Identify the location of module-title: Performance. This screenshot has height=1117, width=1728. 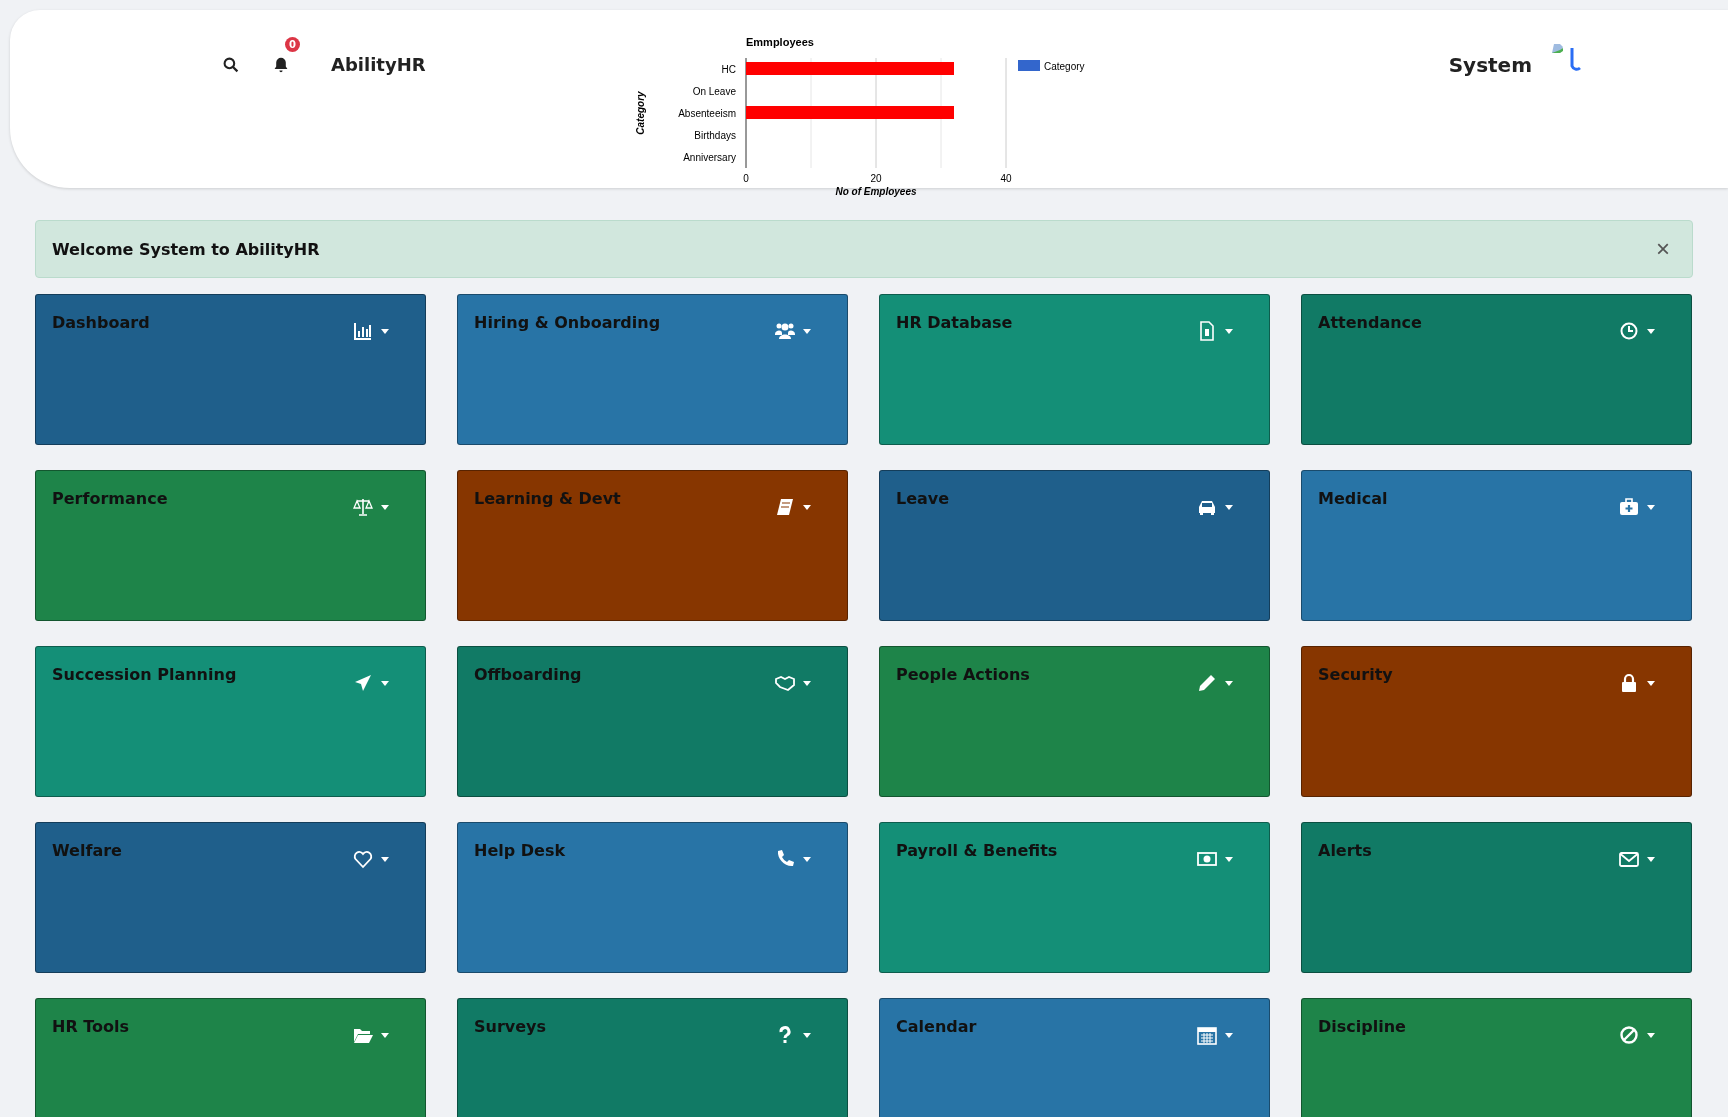
(110, 498).